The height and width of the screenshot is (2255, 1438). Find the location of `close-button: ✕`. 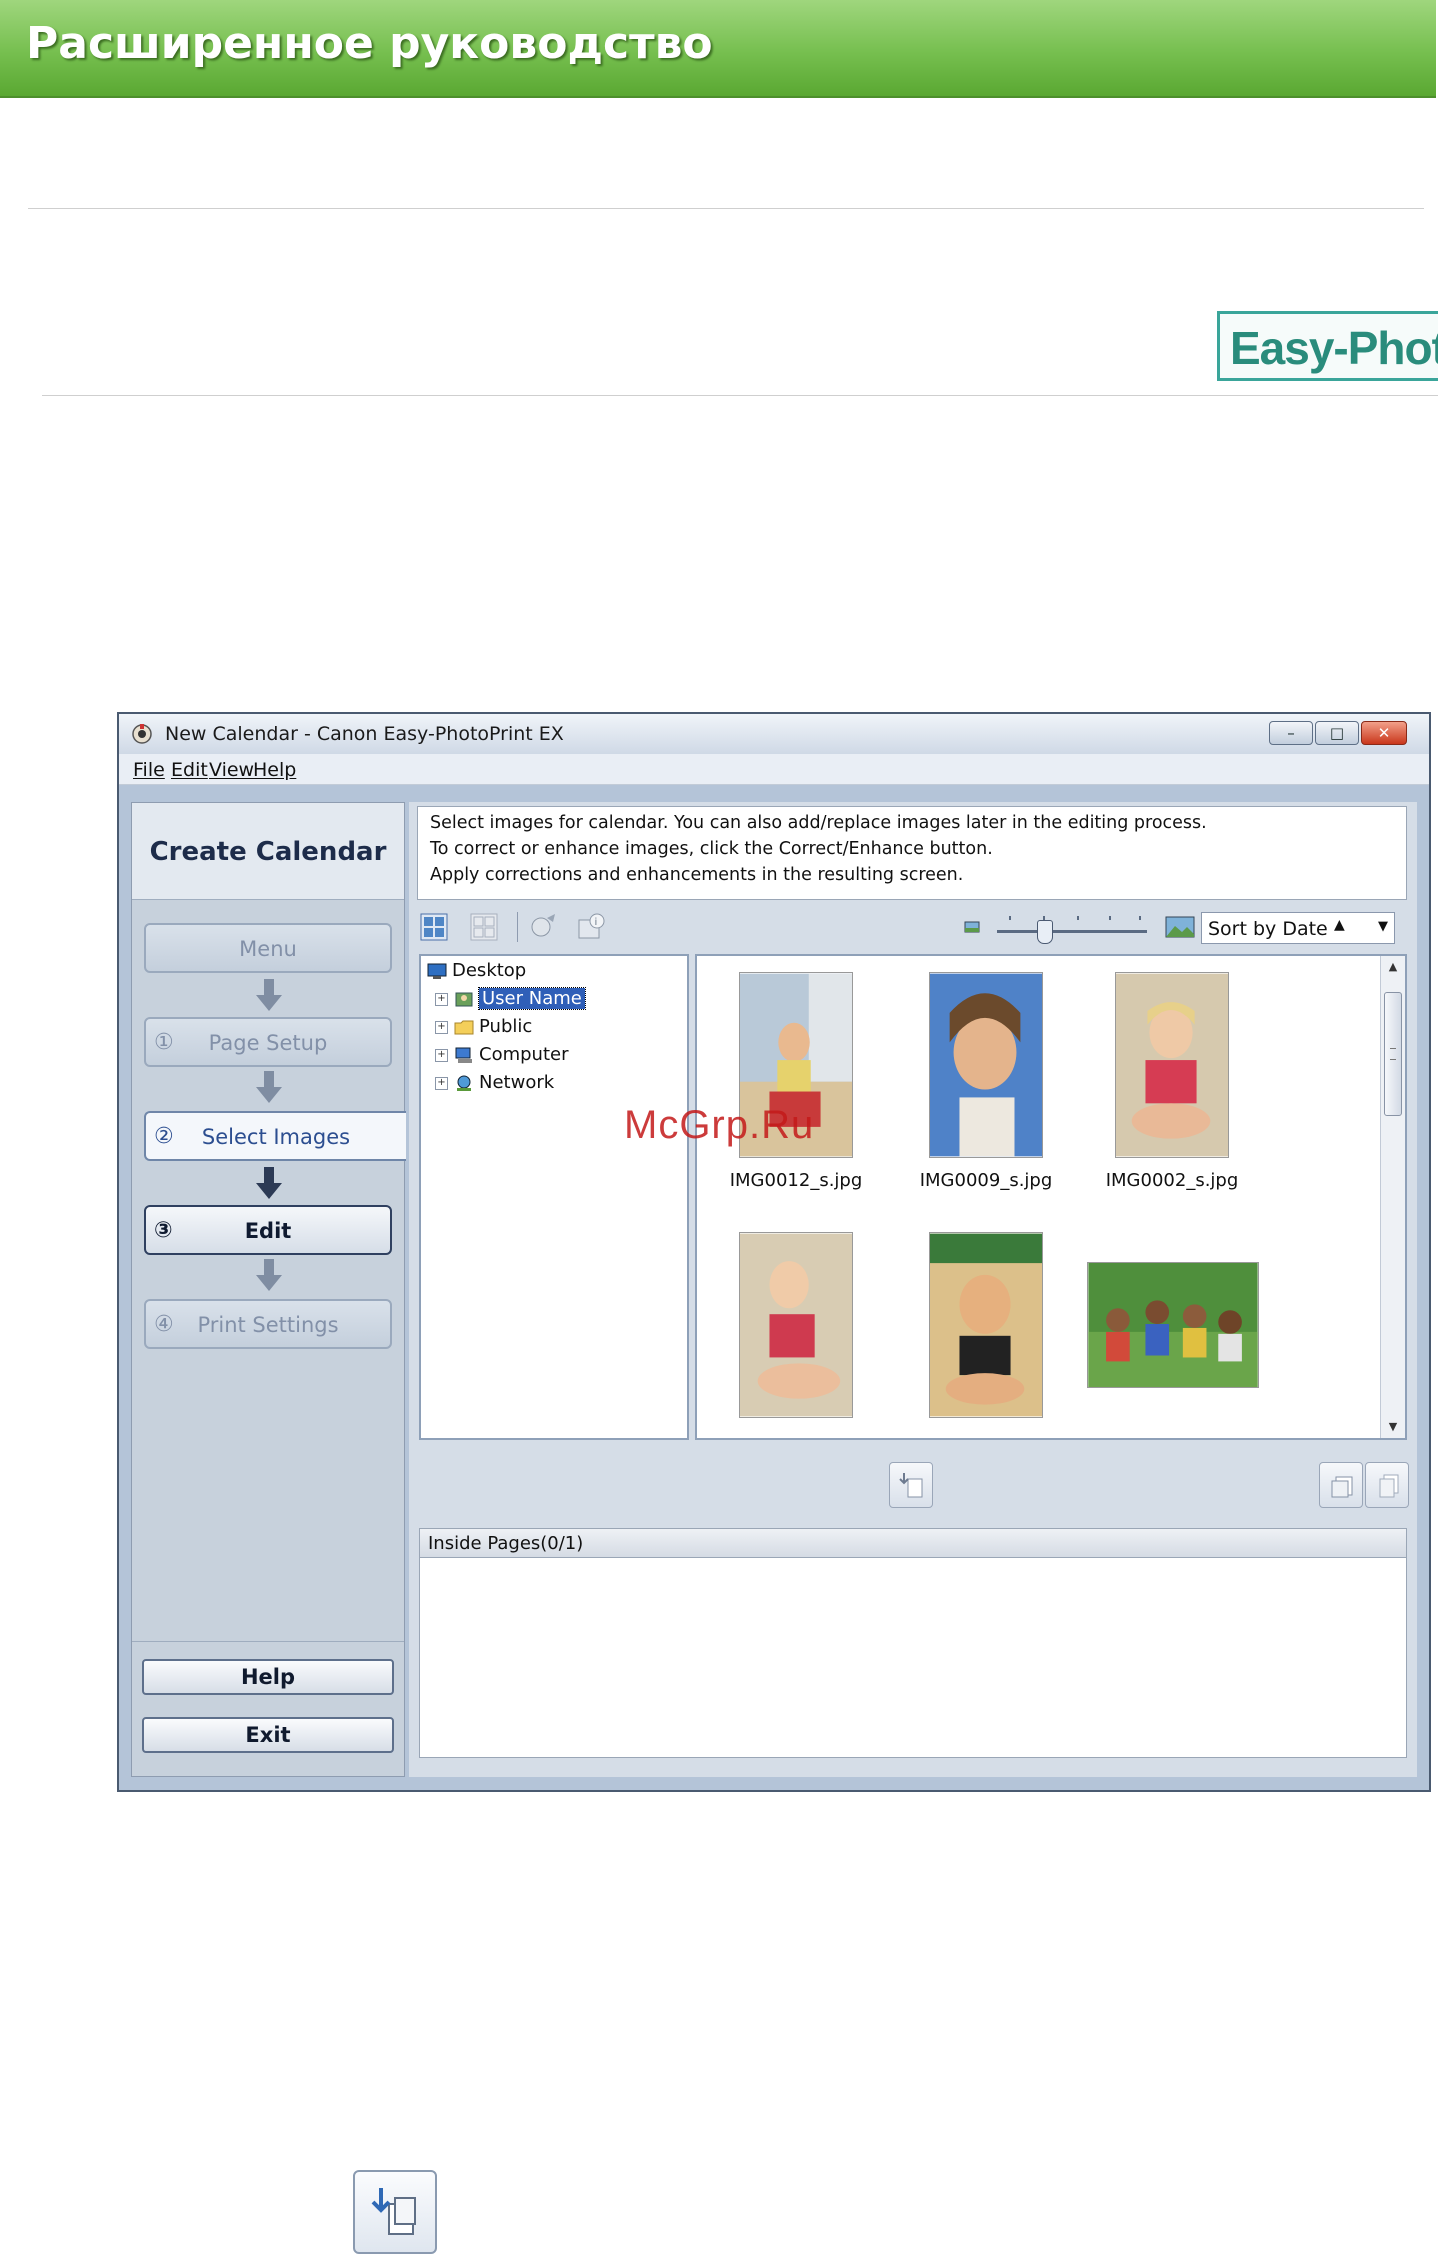

close-button: ✕ is located at coordinates (1384, 733).